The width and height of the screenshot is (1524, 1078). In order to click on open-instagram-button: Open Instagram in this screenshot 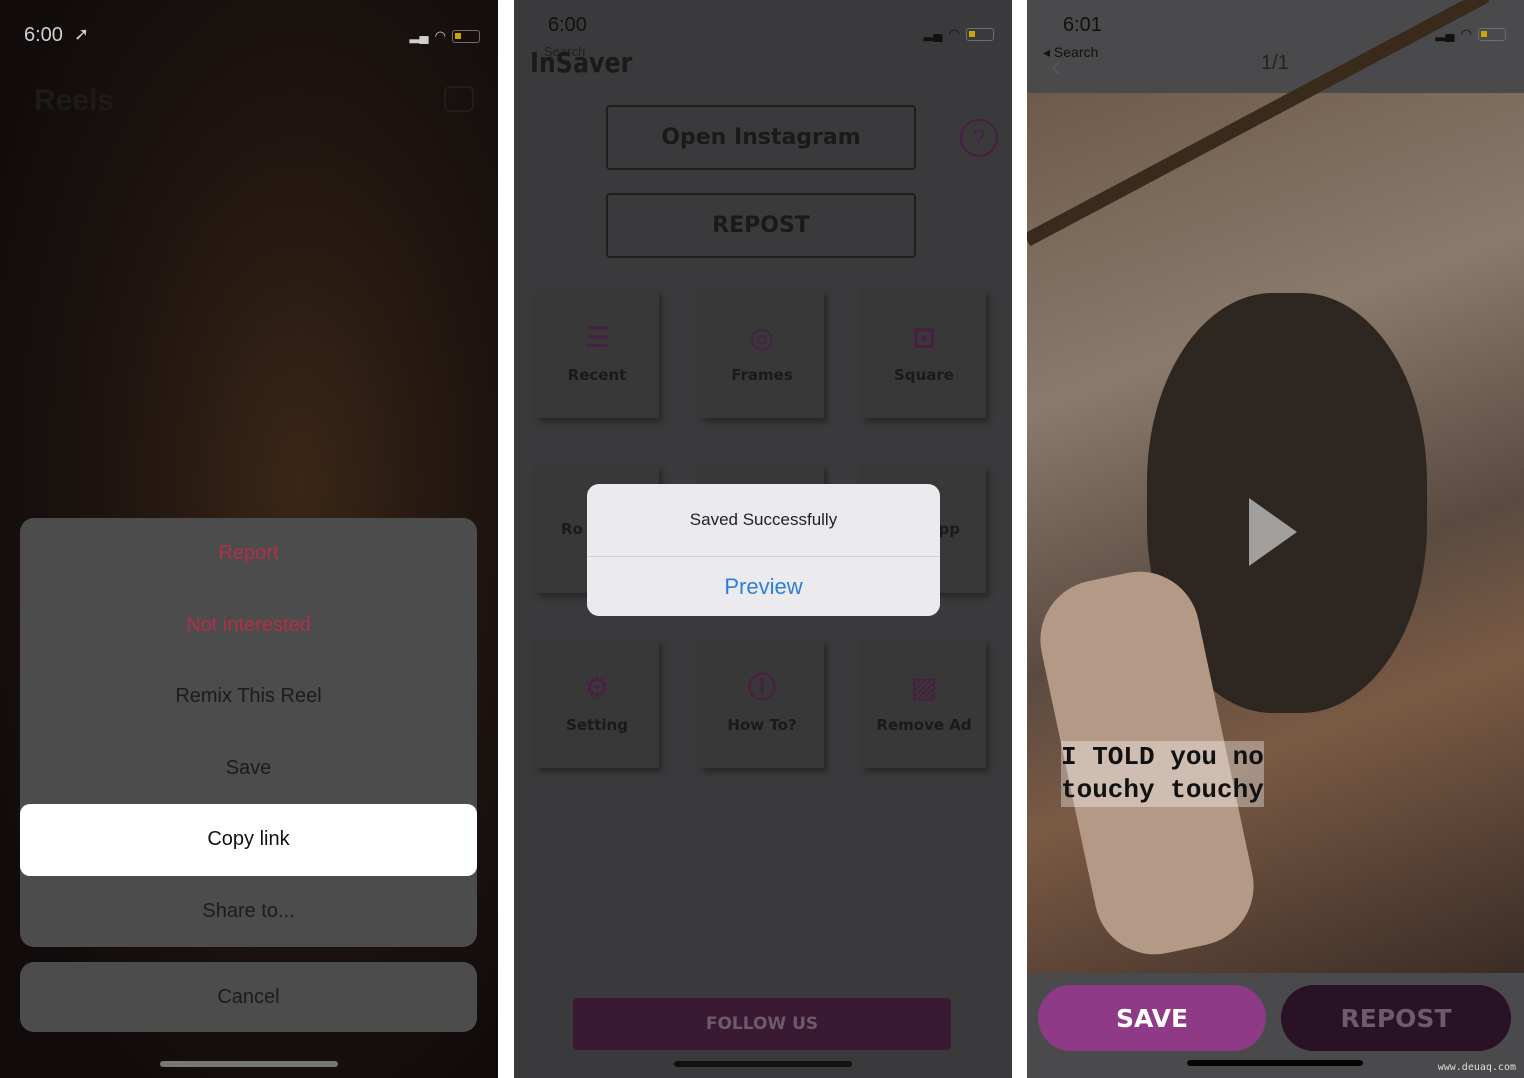, I will do `click(761, 137)`.